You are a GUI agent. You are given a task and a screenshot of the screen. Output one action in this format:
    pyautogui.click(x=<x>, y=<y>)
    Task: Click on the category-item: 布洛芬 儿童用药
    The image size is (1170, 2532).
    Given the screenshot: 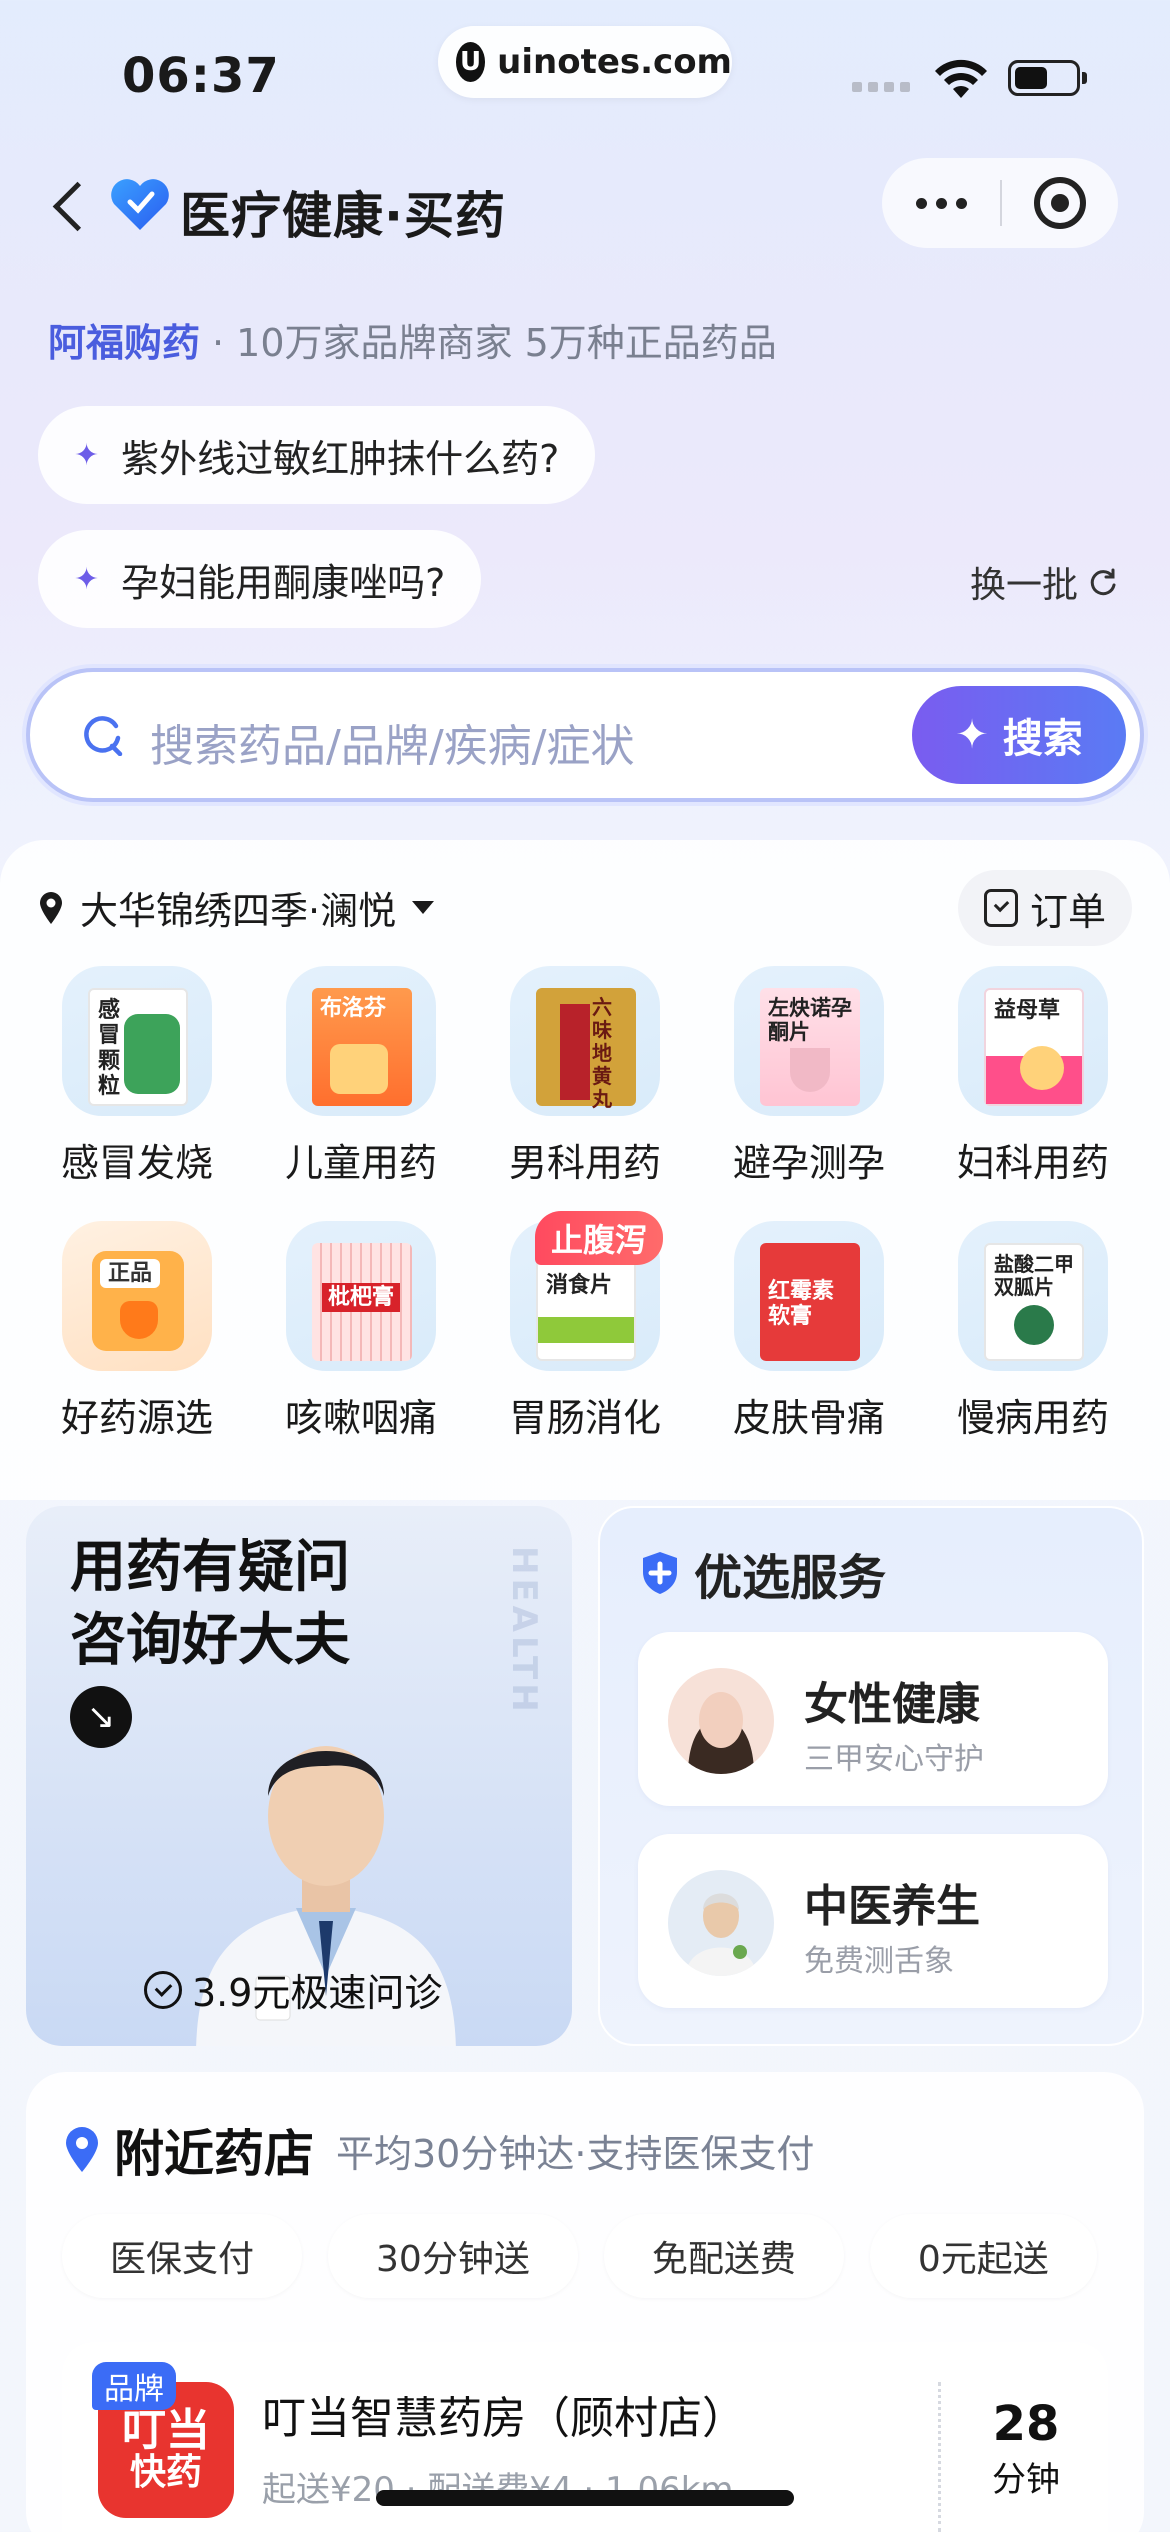 What is the action you would take?
    pyautogui.click(x=361, y=1076)
    